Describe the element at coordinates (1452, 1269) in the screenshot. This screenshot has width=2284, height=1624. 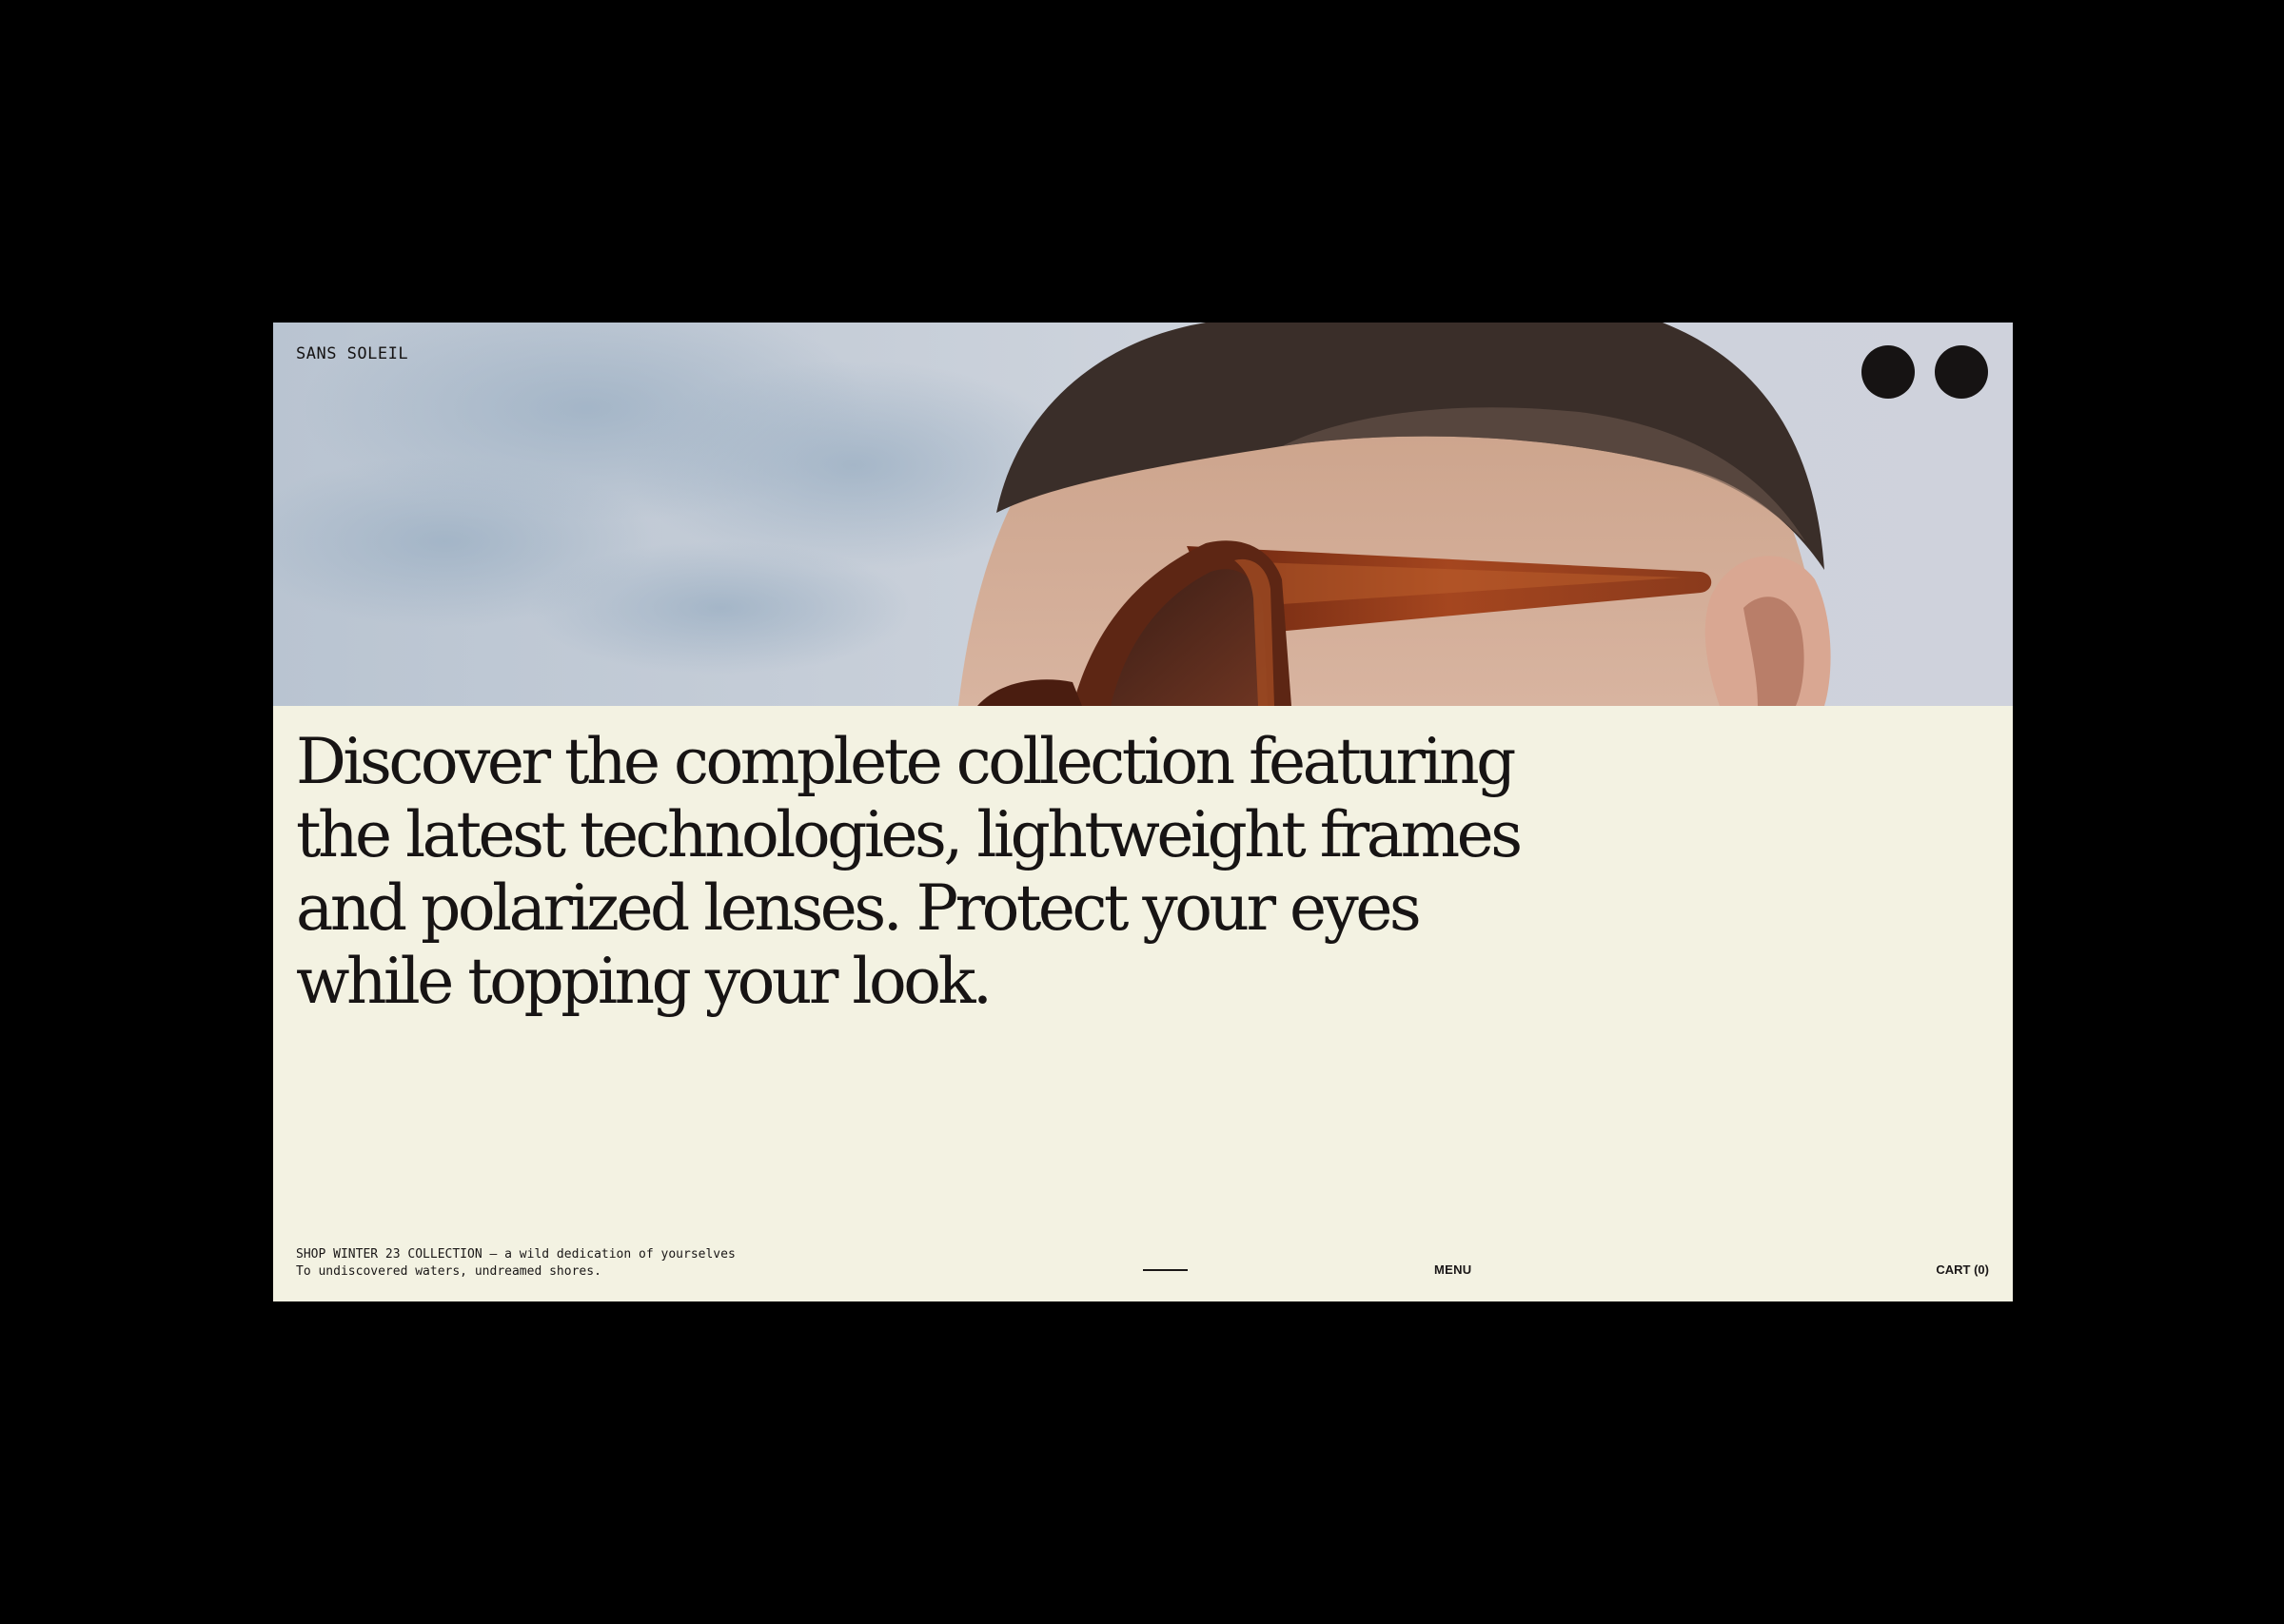
I see `menu-button: MENU` at that location.